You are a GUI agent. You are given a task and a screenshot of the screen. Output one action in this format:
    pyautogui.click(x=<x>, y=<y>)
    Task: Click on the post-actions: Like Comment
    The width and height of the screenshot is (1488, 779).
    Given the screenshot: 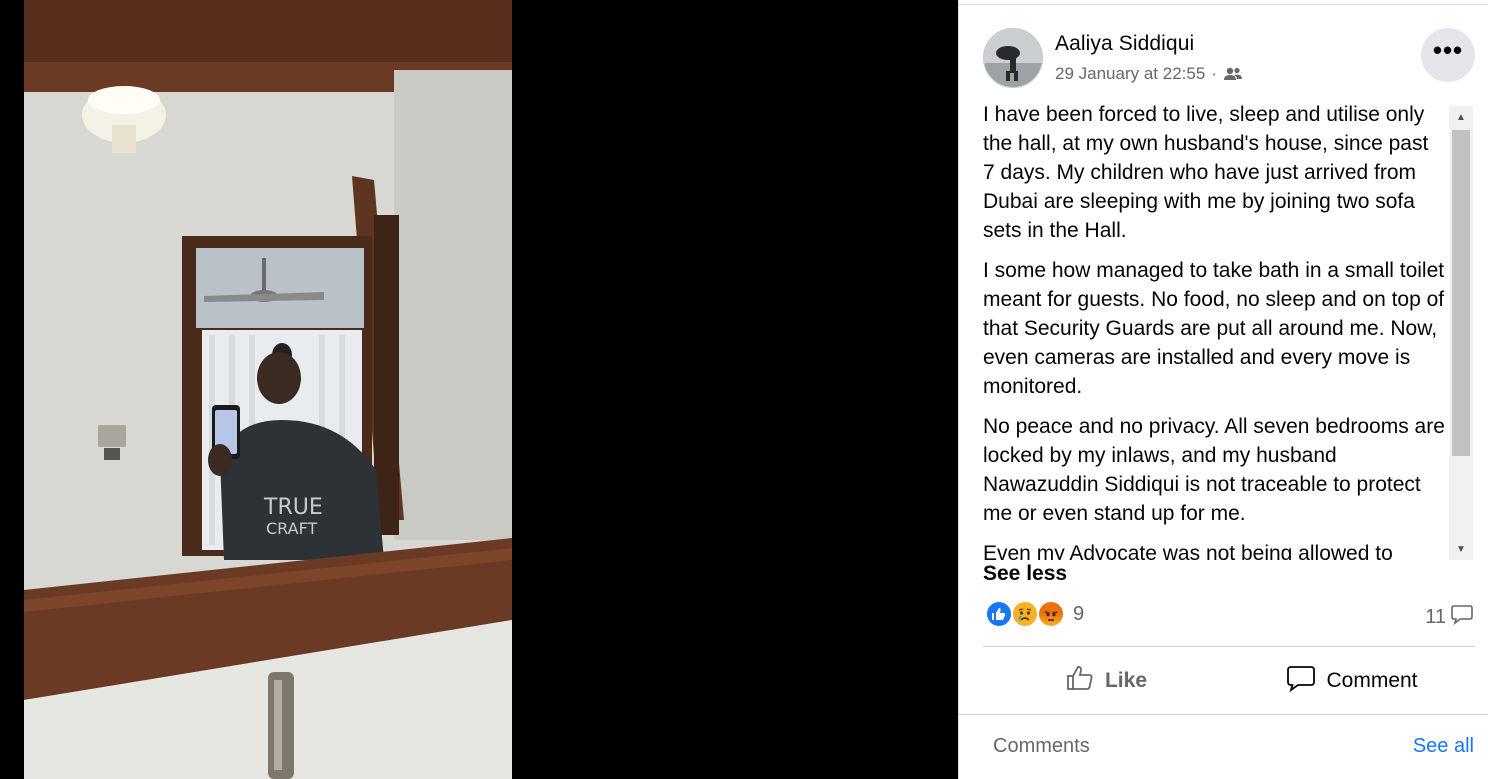 What is the action you would take?
    pyautogui.click(x=1229, y=681)
    